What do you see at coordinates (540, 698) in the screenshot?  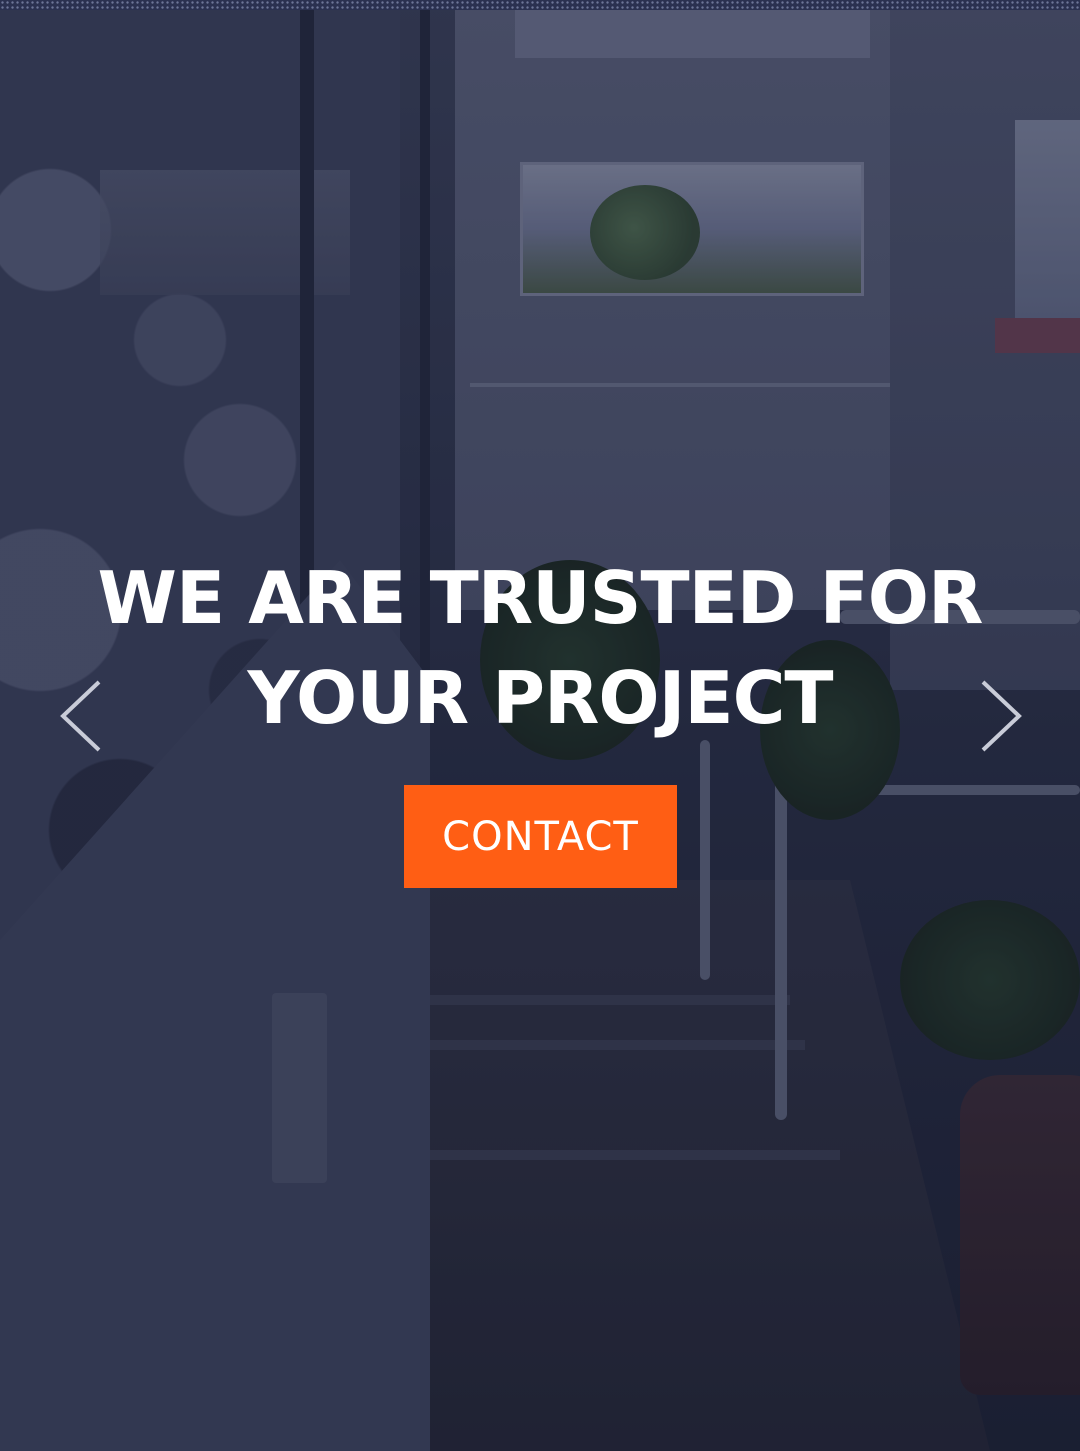 I see `headline-line-2: YOUR PROJECT` at bounding box center [540, 698].